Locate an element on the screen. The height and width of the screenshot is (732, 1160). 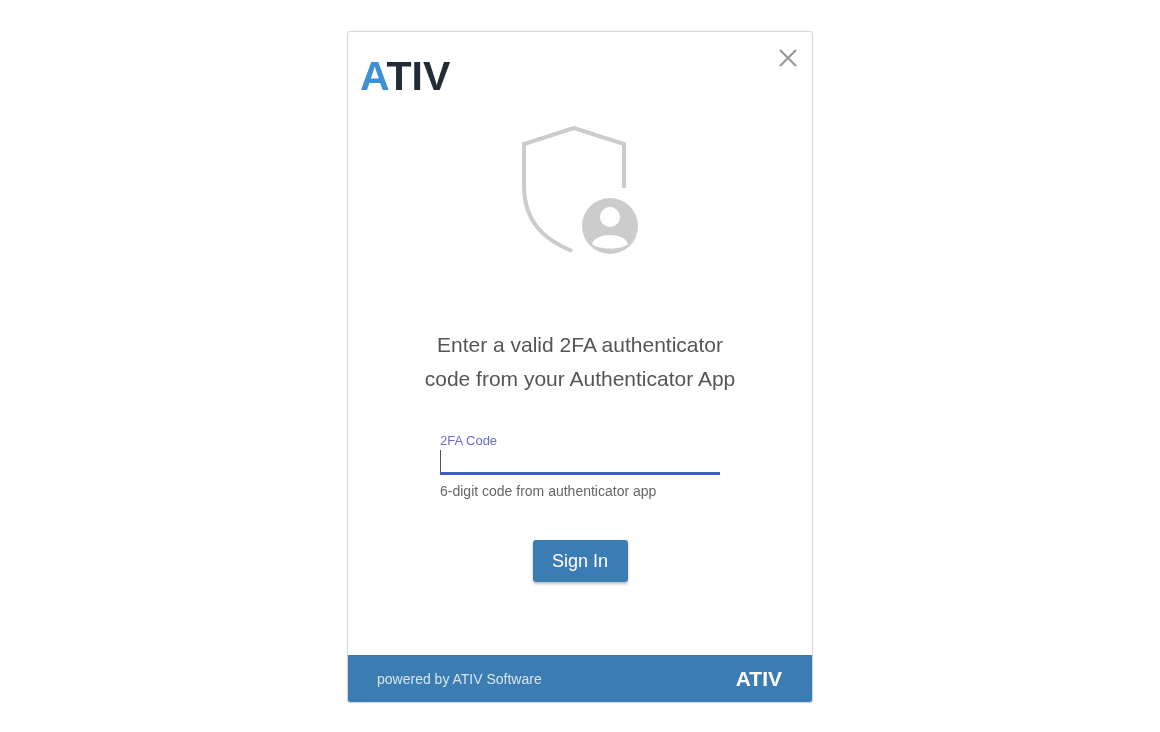
close-icon is located at coordinates (788, 58).